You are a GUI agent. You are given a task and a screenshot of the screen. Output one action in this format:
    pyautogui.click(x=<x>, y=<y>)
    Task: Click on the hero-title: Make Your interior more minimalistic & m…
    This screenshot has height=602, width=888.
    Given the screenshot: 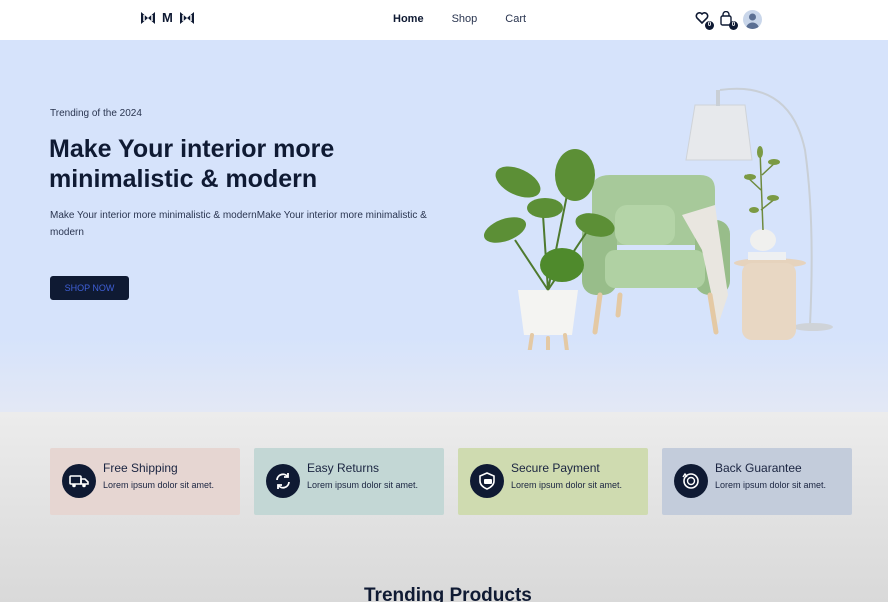 What is the action you would take?
    pyautogui.click(x=192, y=164)
    